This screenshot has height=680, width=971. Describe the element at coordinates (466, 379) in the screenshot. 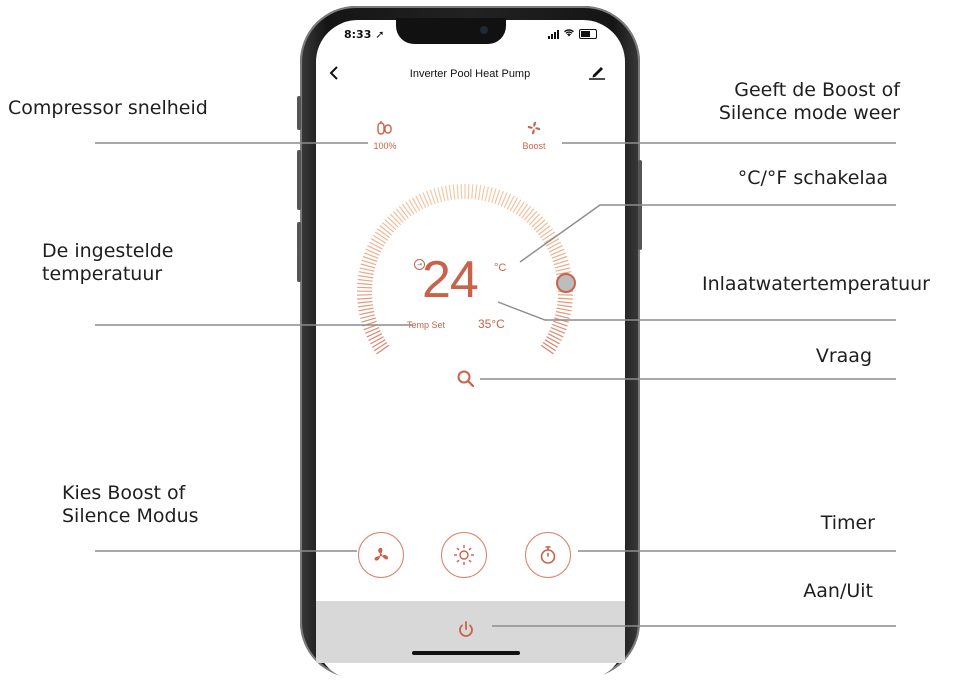

I see `search-button` at that location.